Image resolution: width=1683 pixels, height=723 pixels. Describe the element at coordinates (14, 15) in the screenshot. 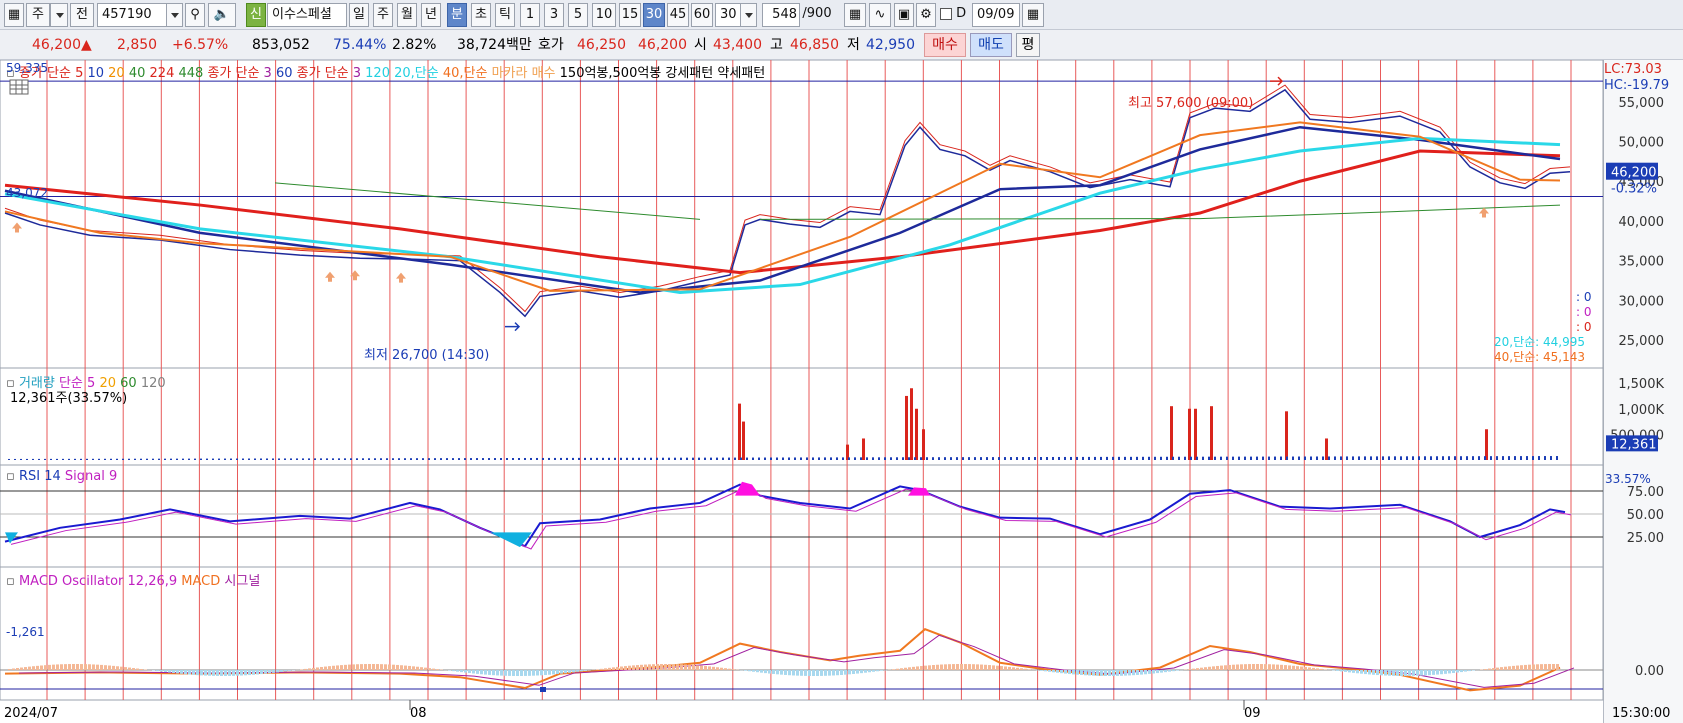

I see `window-icon: ▦` at that location.